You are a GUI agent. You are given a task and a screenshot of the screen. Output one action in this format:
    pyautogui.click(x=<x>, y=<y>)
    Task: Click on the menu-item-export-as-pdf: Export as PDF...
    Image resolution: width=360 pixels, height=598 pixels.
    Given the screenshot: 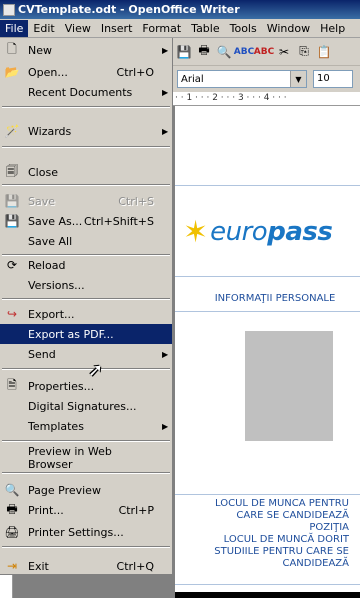 What is the action you would take?
    pyautogui.click(x=86, y=334)
    